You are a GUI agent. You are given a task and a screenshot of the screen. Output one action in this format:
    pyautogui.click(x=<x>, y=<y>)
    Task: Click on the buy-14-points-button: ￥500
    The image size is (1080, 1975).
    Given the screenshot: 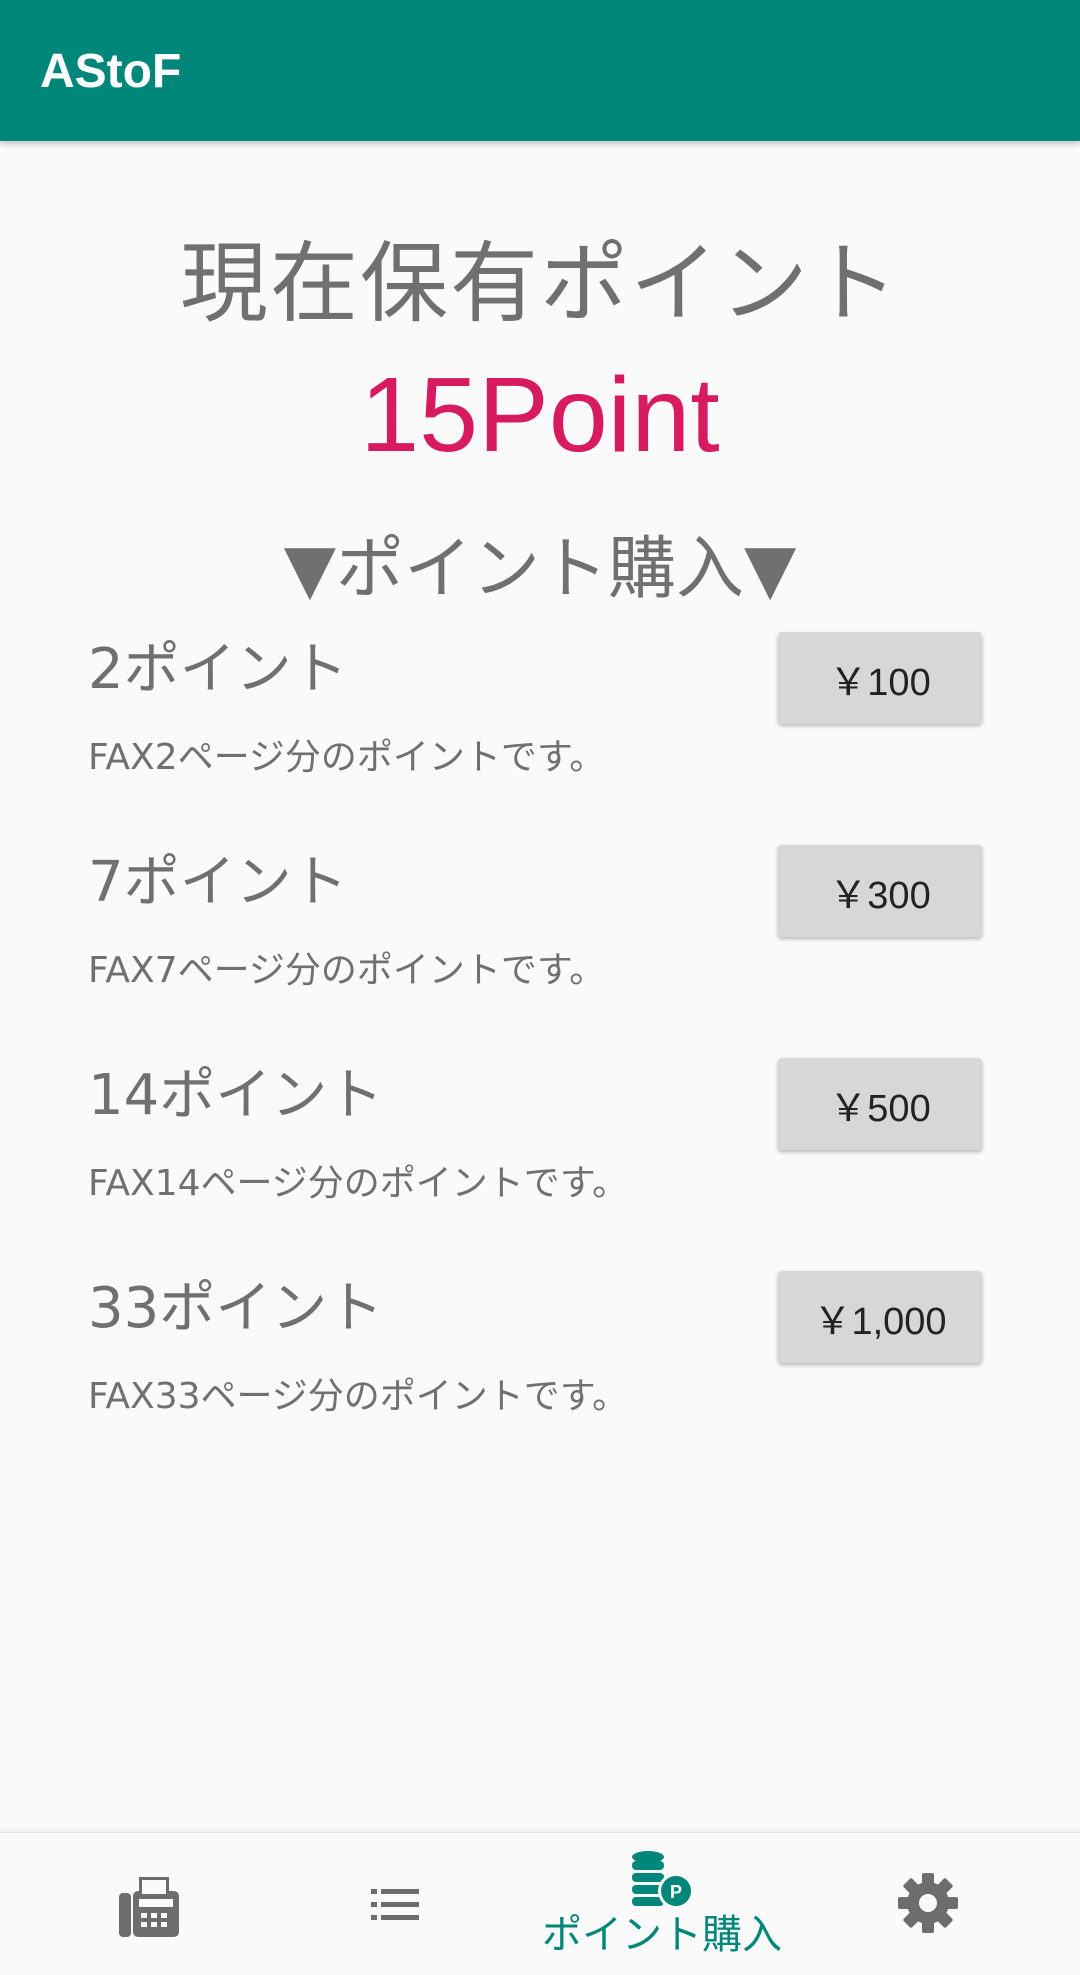 What is the action you would take?
    pyautogui.click(x=880, y=1104)
    